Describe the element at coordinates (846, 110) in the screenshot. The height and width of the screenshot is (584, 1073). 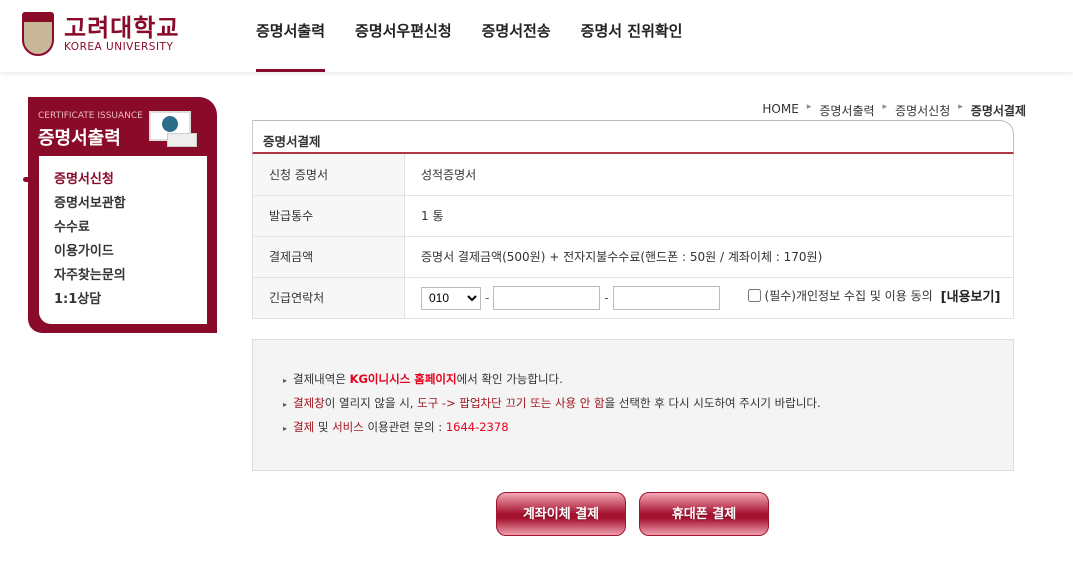
I see `breadcrumb-print: 증명서출력` at that location.